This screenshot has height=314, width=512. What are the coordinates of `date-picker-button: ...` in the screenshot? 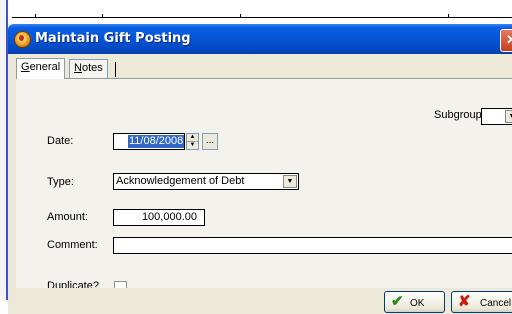 It's located at (210, 141).